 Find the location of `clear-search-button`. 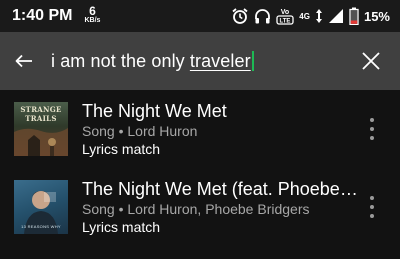

clear-search-button is located at coordinates (371, 61).